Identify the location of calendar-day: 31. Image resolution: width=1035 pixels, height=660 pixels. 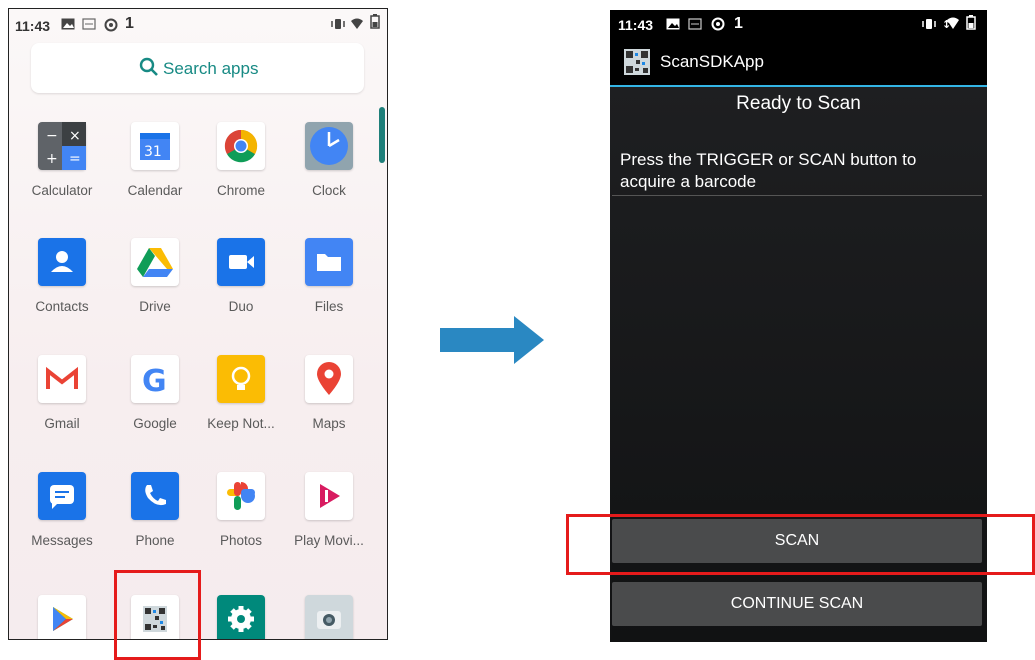
(153, 152).